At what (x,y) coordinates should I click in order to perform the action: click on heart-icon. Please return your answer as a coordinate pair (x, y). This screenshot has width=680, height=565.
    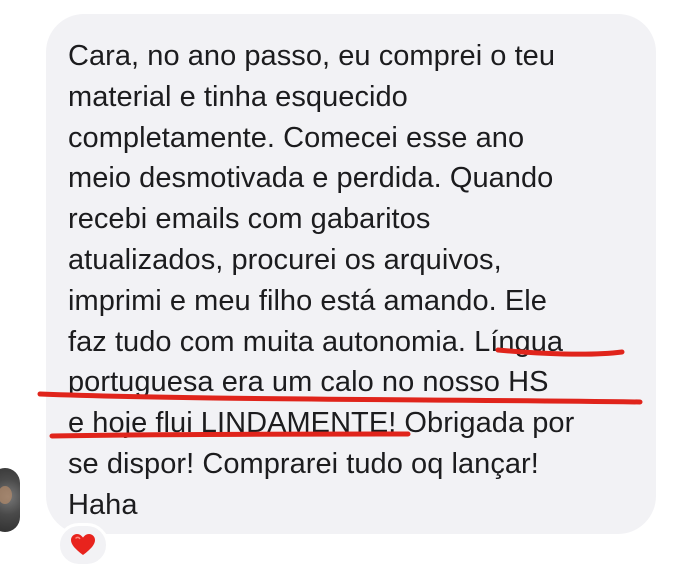
    Looking at the image, I should click on (83, 545).